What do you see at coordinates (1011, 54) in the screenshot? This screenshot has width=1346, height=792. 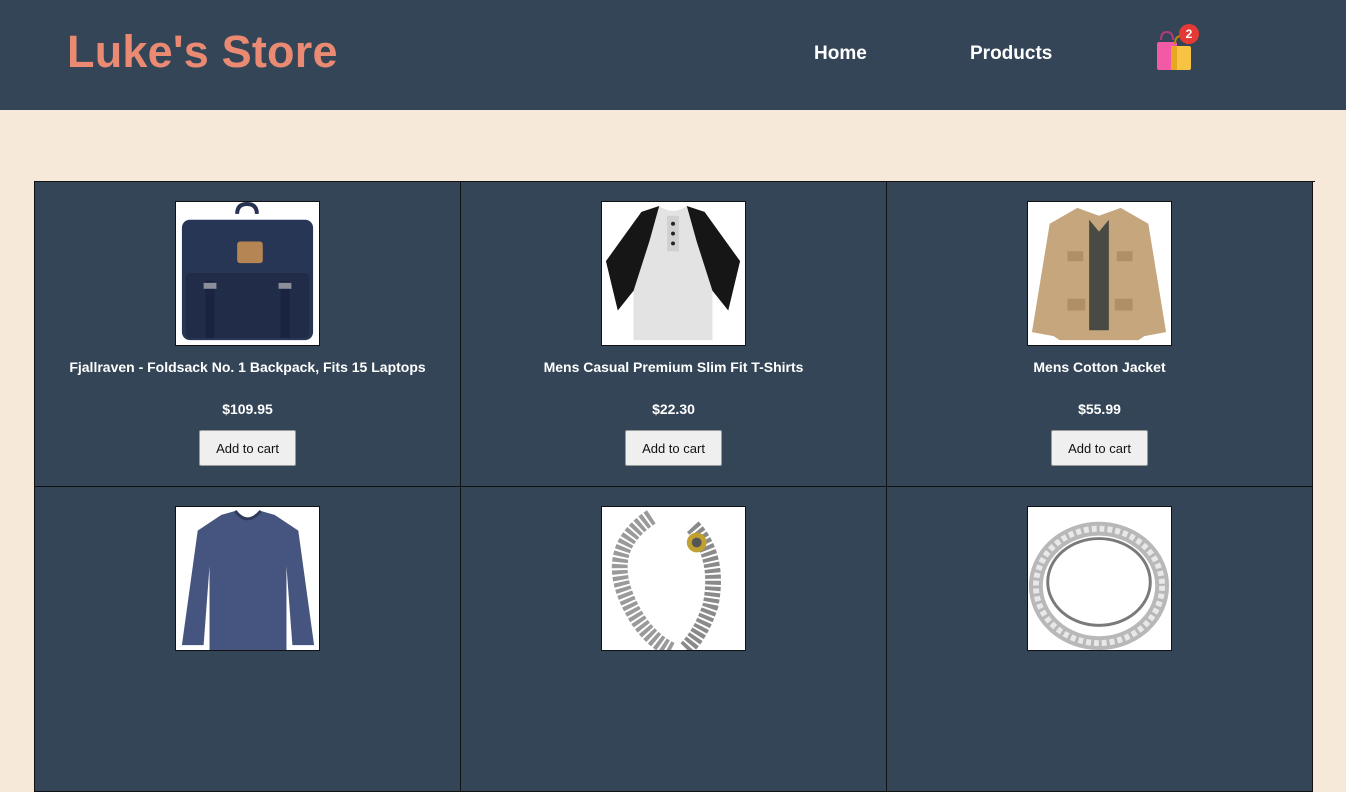 I see `nav-products-link: Products` at bounding box center [1011, 54].